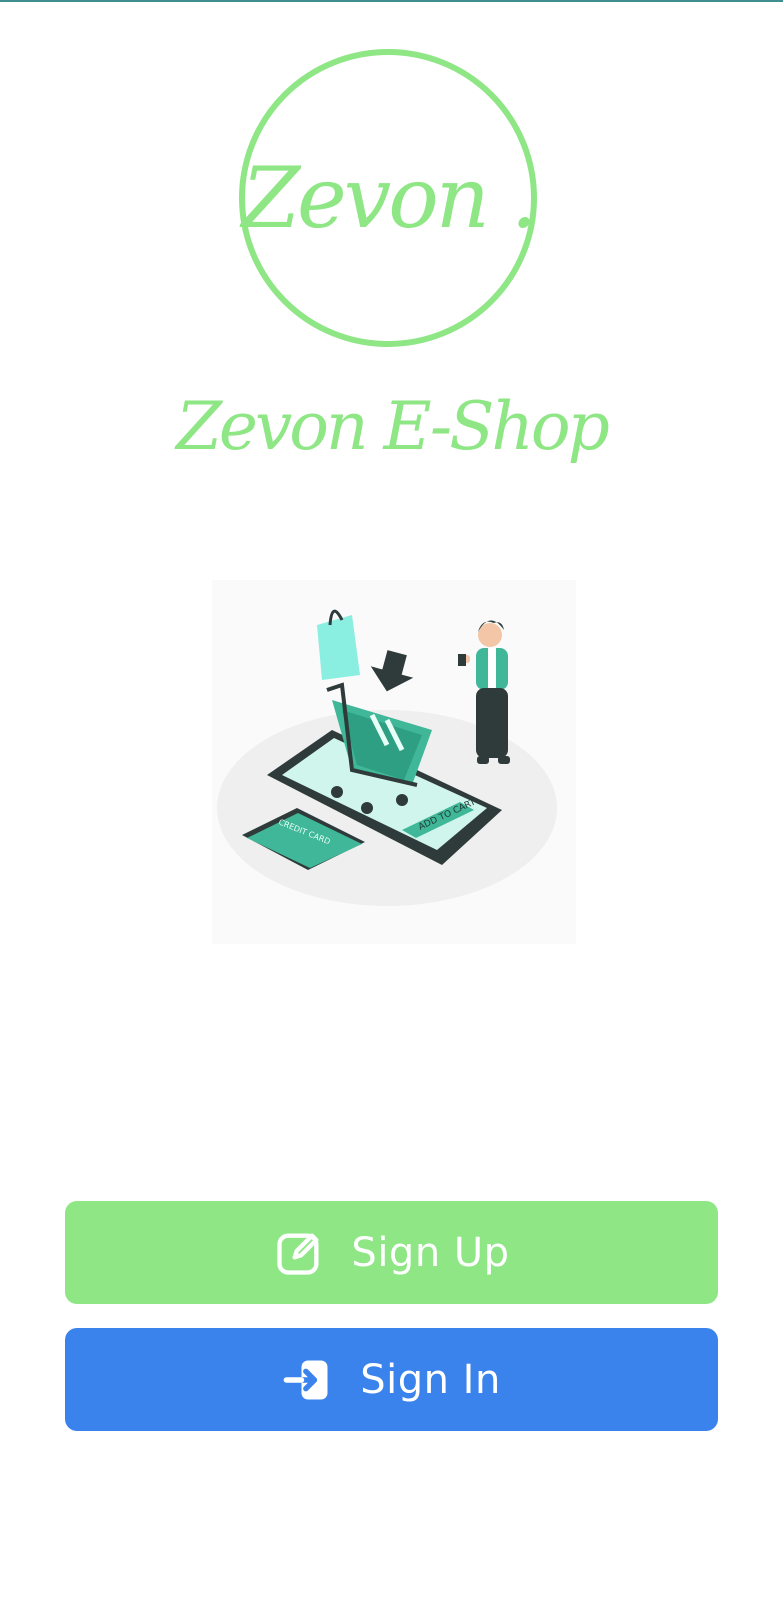 This screenshot has height=1600, width=783. What do you see at coordinates (430, 1252) in the screenshot?
I see `sign-up-label: Sign Up` at bounding box center [430, 1252].